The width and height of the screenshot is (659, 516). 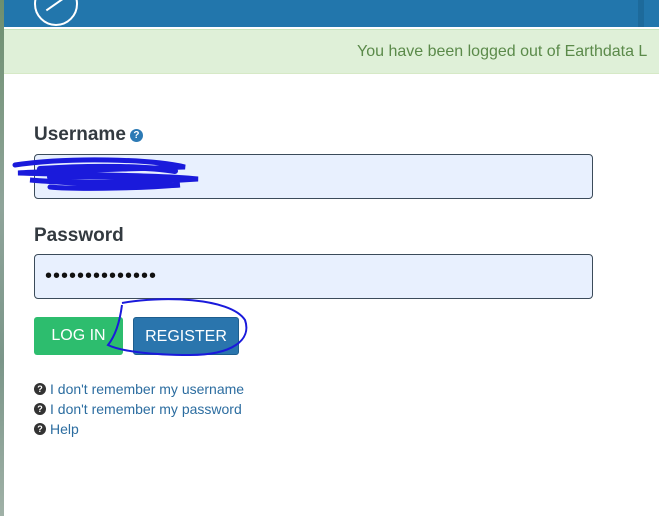 What do you see at coordinates (147, 389) in the screenshot?
I see `forgot-username-text: I don't remember my username` at bounding box center [147, 389].